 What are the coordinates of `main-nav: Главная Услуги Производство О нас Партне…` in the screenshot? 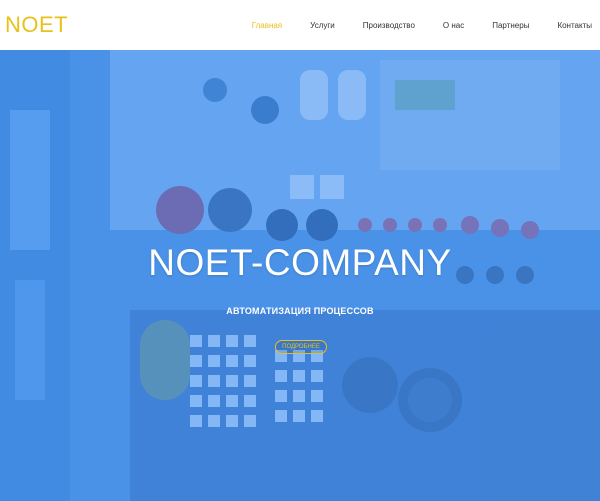 It's located at (422, 25).